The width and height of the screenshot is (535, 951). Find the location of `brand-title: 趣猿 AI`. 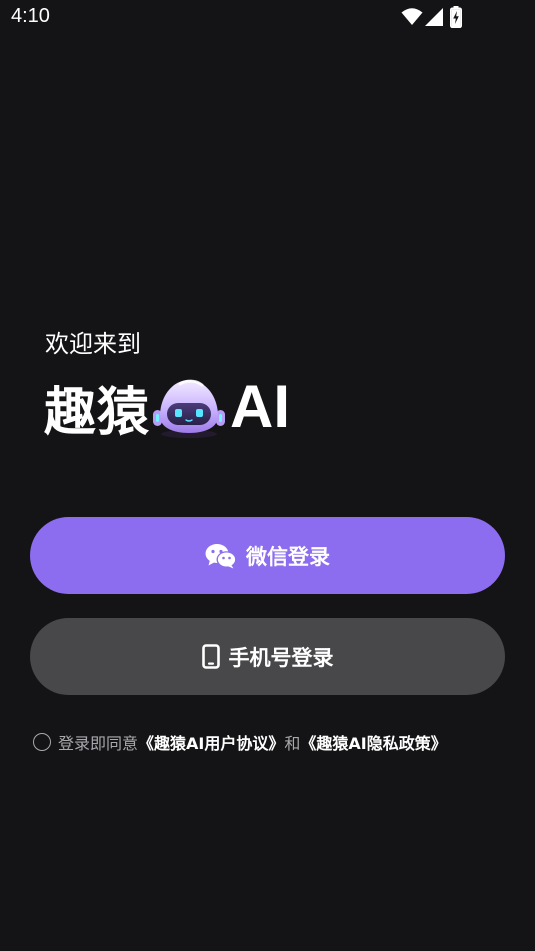

brand-title: 趣猿 AI is located at coordinates (167, 407).